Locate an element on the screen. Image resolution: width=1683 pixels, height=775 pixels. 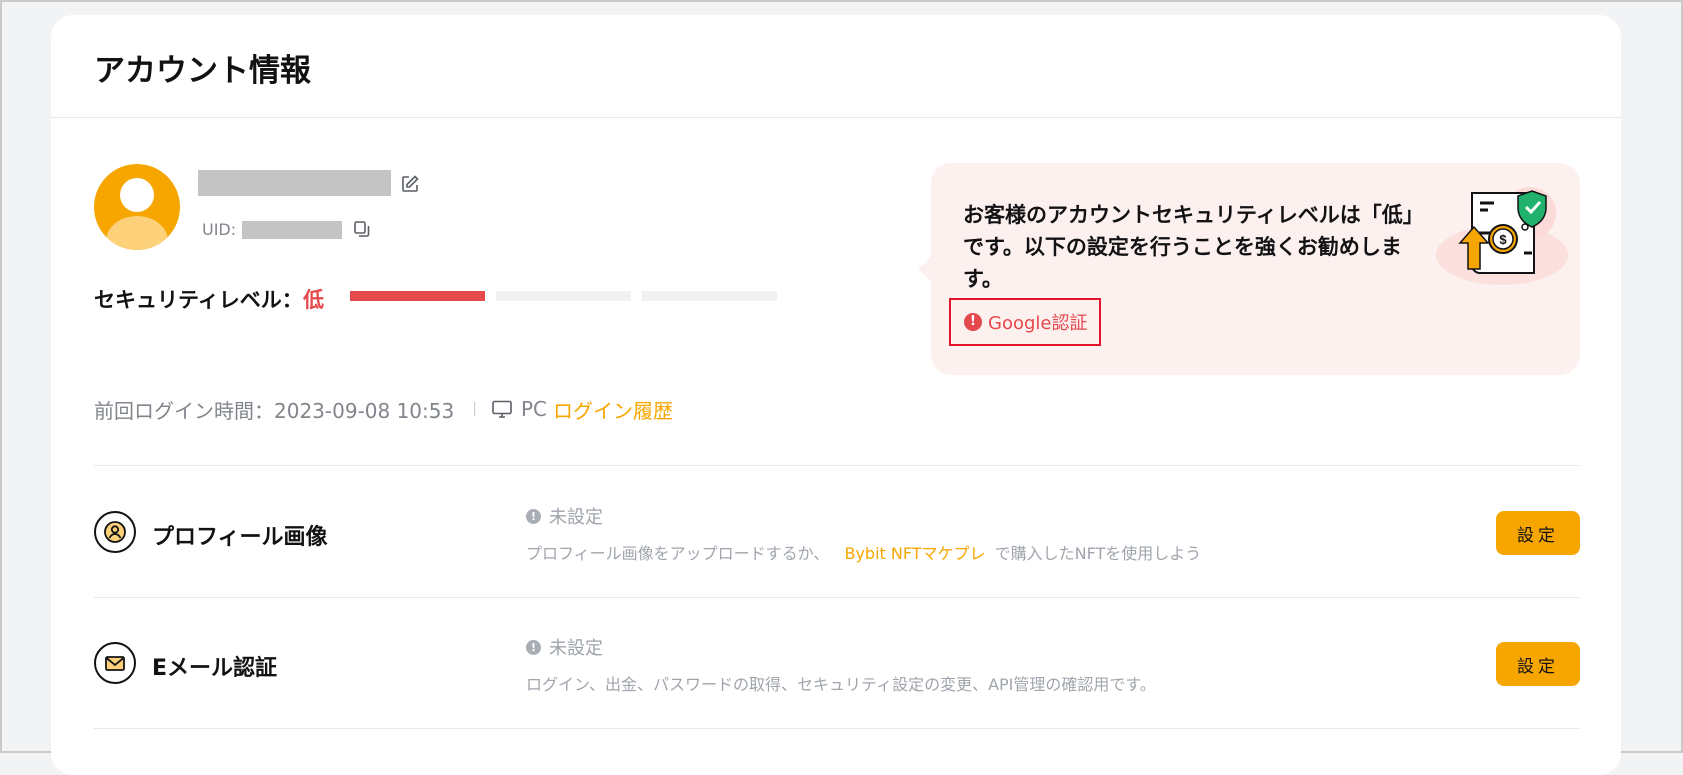
user-circle-icon is located at coordinates (115, 532).